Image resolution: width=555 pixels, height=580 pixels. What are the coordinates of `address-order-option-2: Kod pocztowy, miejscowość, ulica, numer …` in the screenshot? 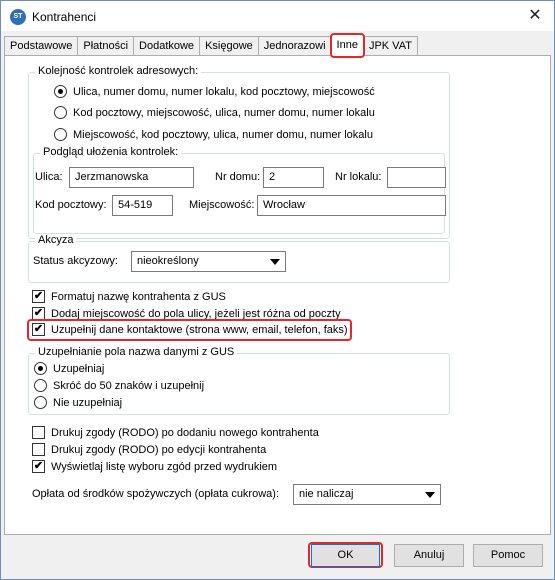 It's located at (214, 112).